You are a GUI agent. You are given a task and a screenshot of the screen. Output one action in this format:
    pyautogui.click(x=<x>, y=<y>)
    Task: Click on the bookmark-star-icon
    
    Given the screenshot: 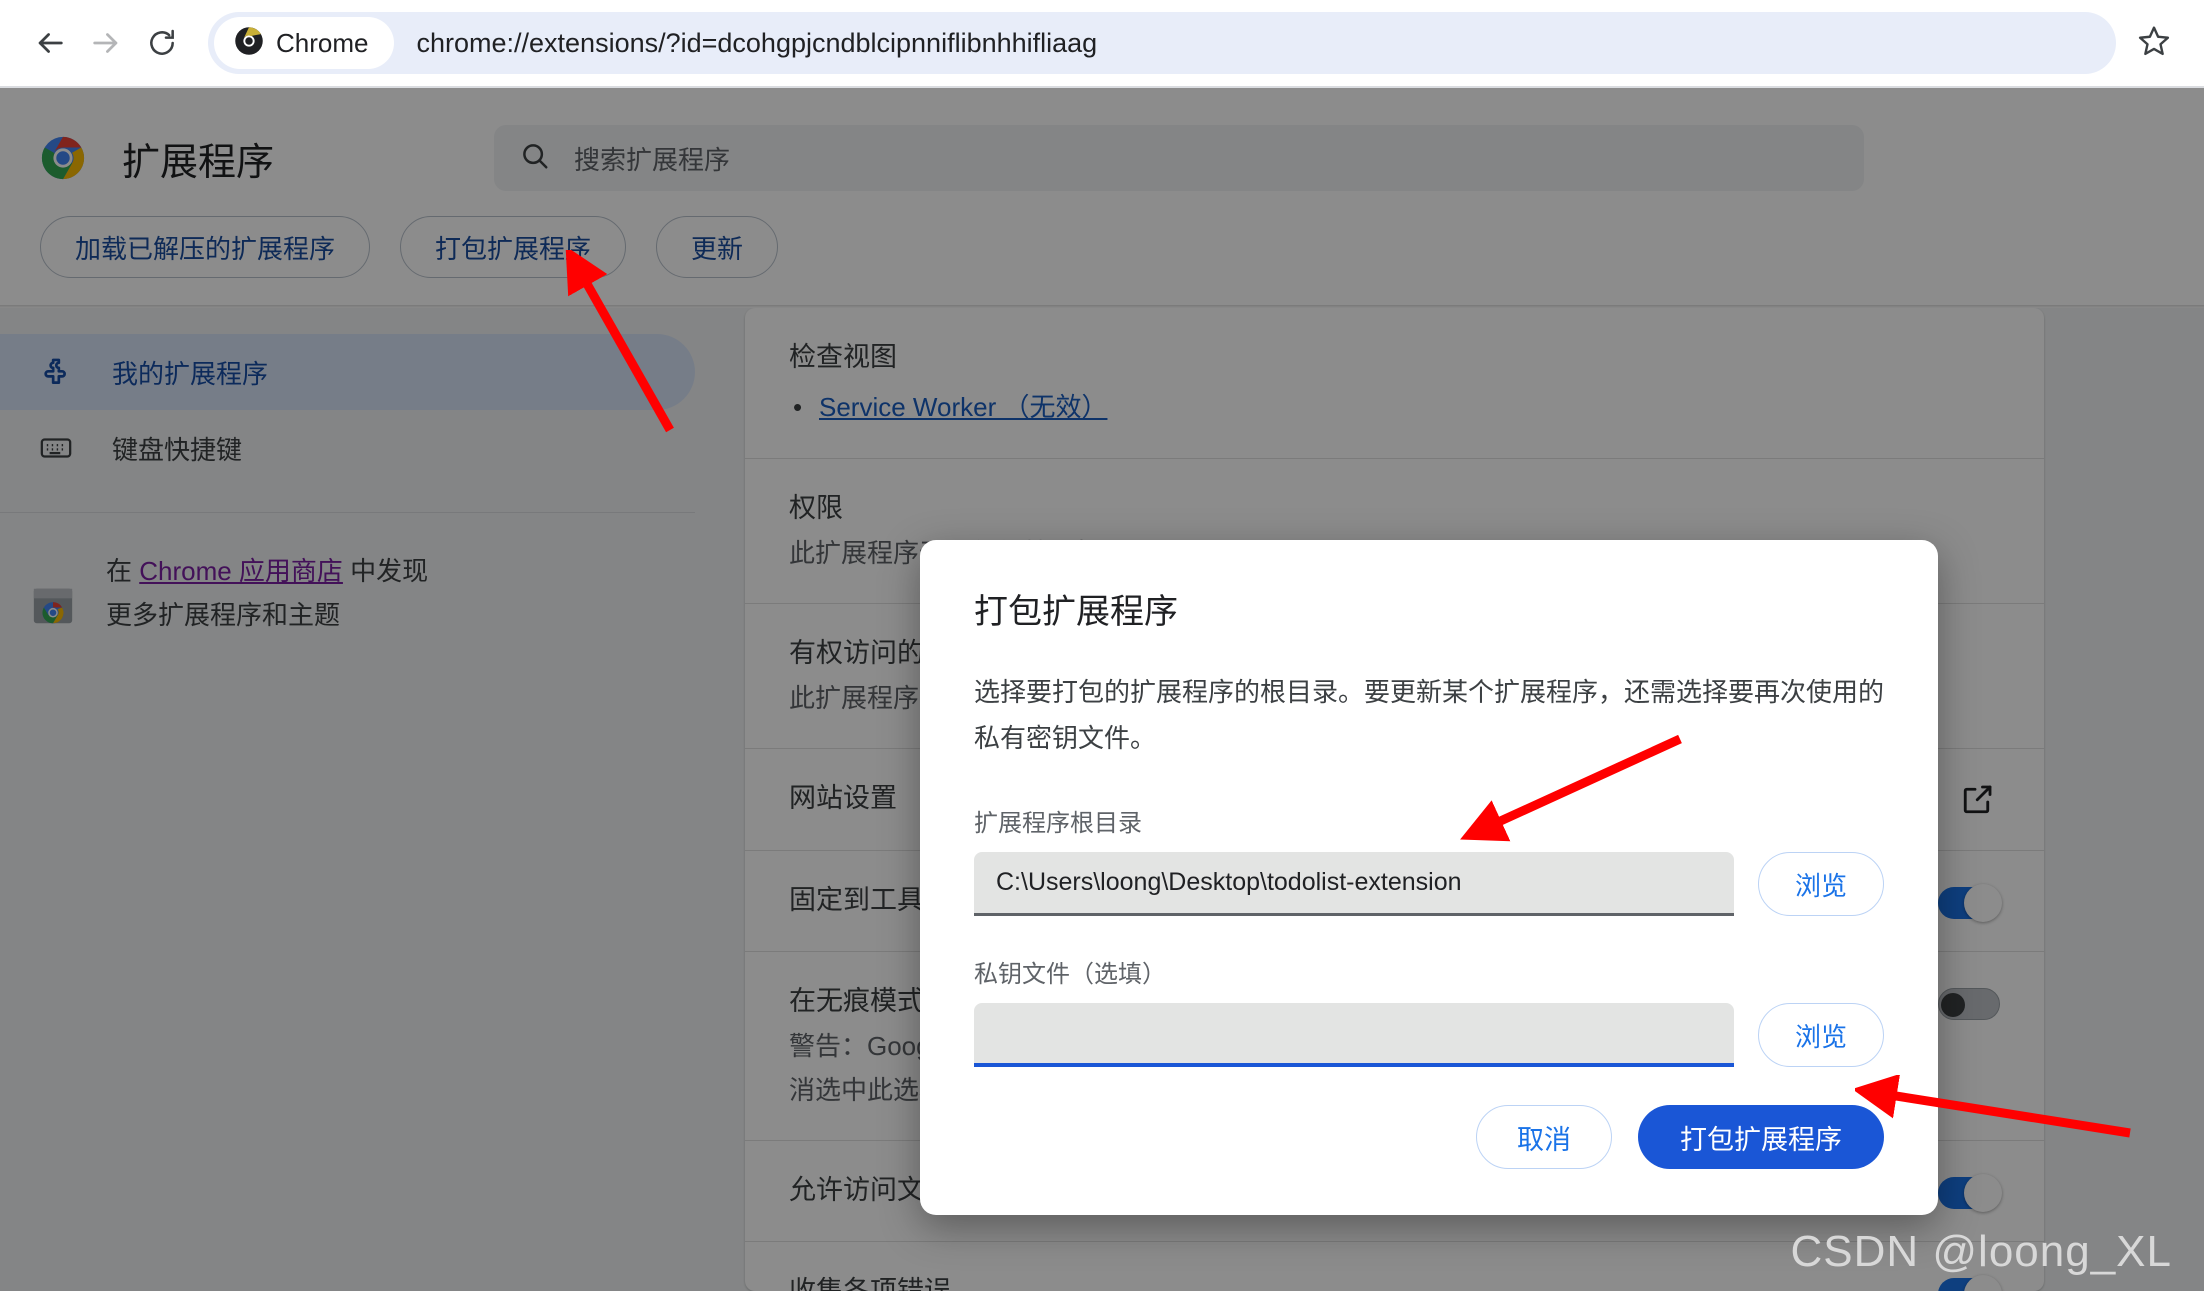 What is the action you would take?
    pyautogui.click(x=2154, y=43)
    